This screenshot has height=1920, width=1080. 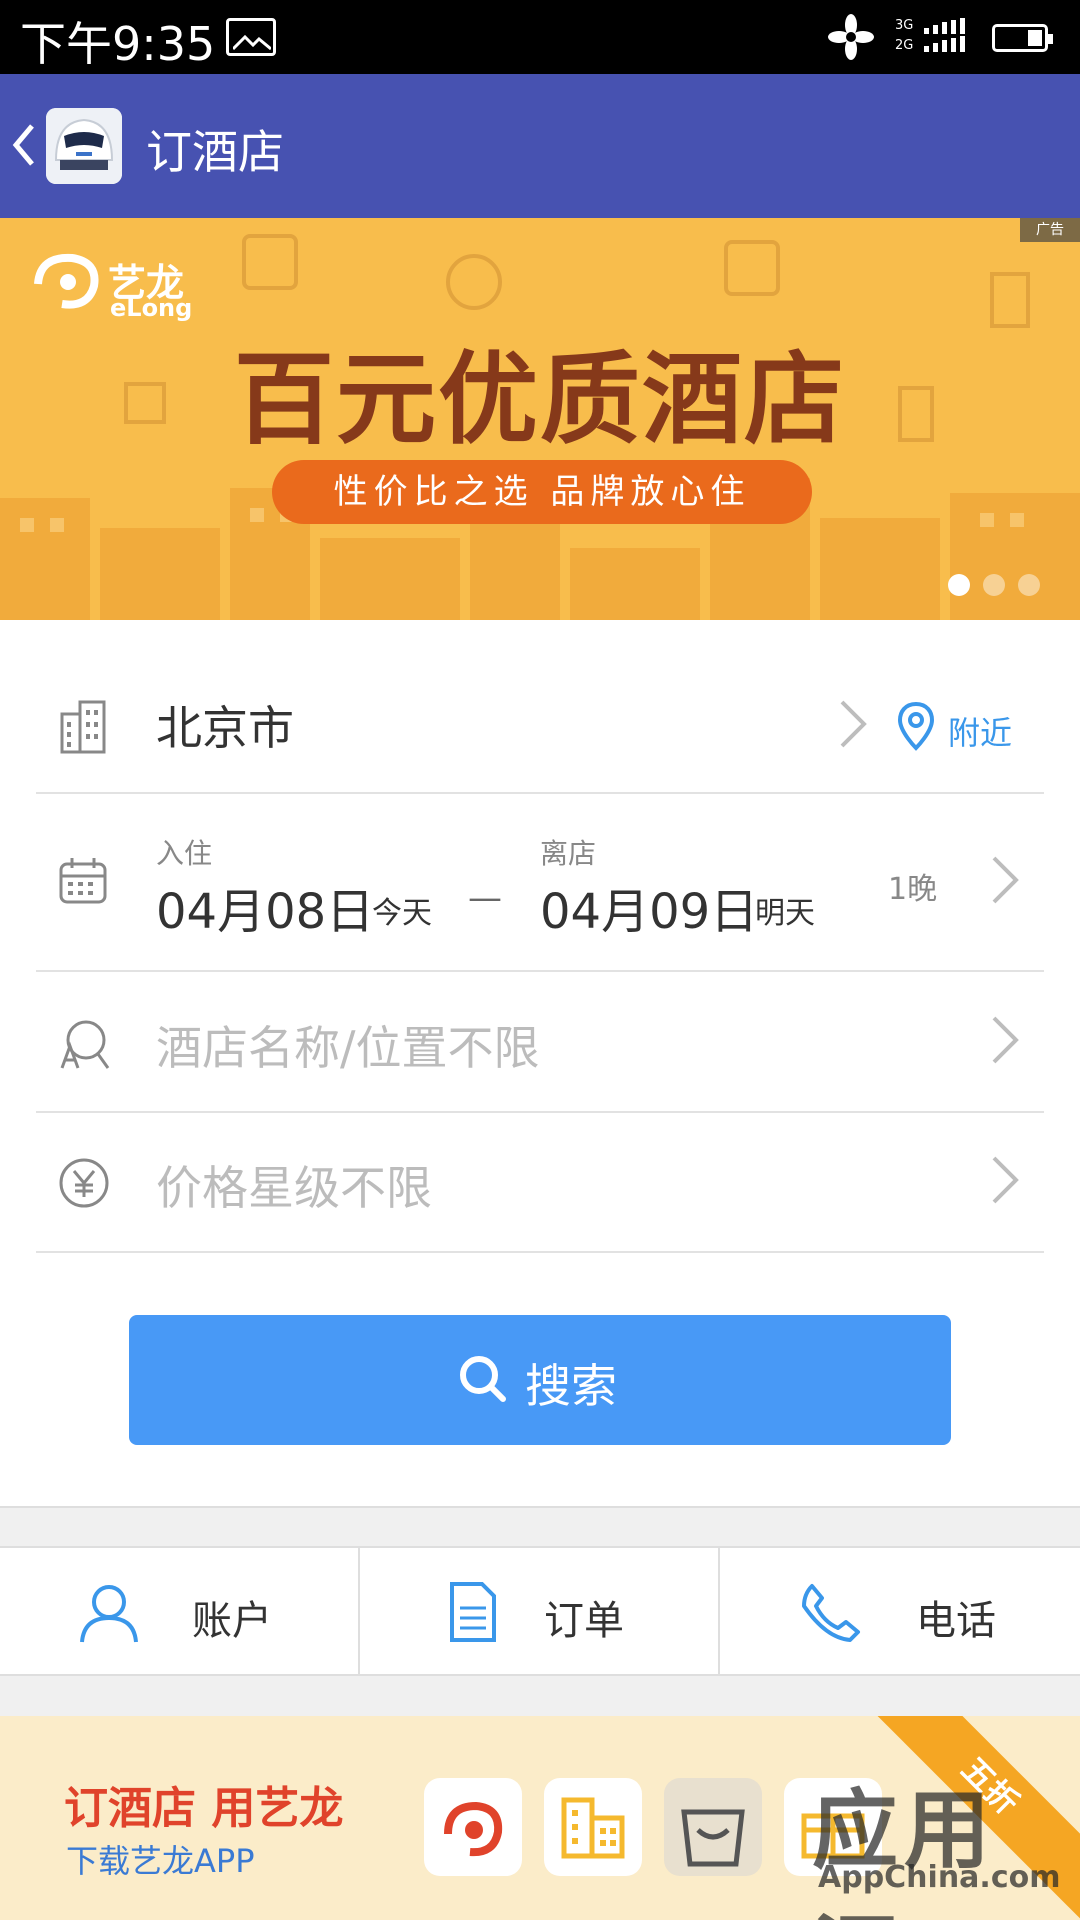 What do you see at coordinates (251, 37) in the screenshot?
I see `image-notification-icon` at bounding box center [251, 37].